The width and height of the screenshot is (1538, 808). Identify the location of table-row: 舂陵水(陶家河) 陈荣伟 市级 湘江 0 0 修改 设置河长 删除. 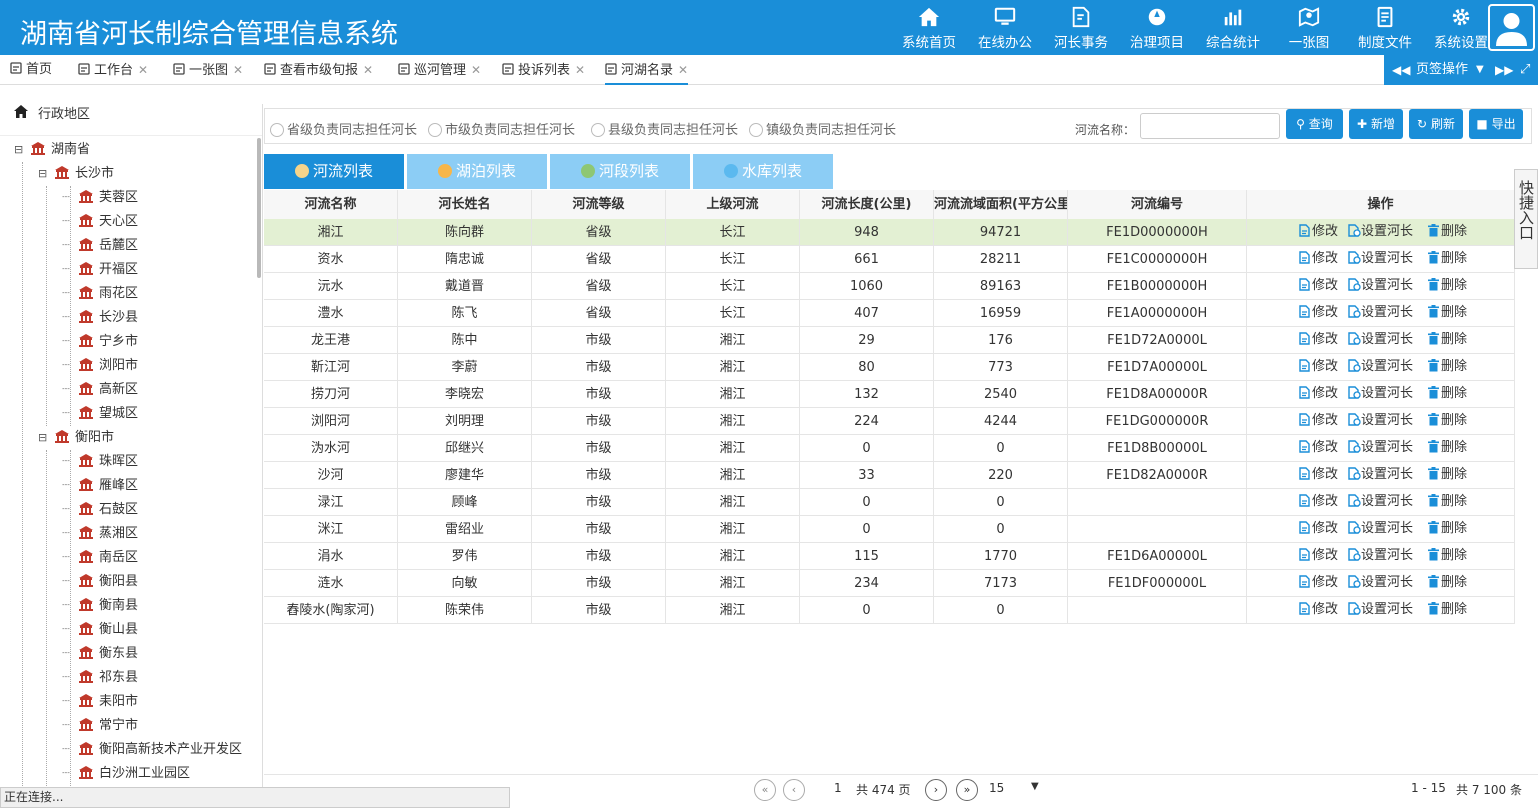
(889, 610).